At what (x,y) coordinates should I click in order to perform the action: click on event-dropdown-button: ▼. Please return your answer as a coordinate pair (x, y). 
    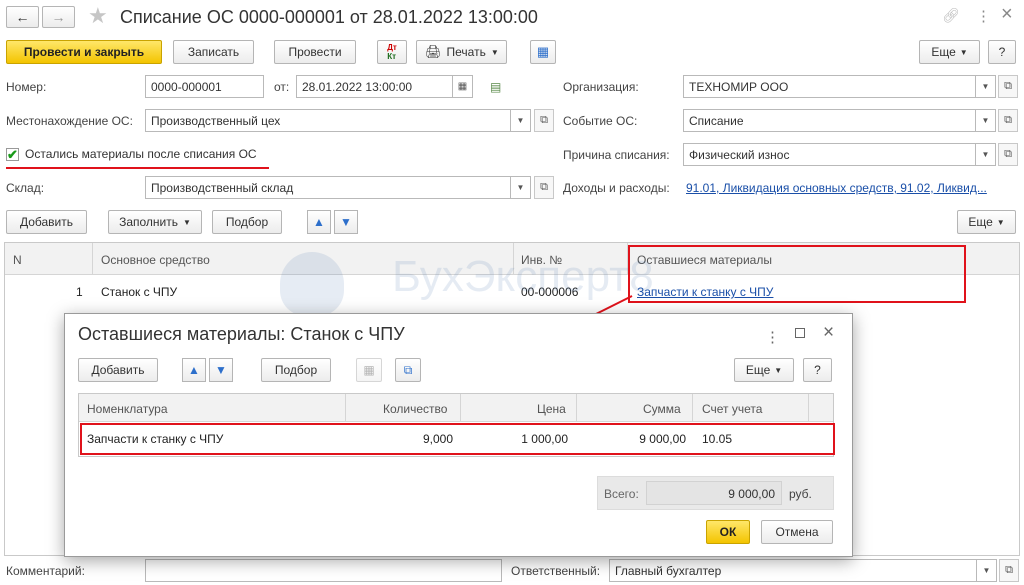
    Looking at the image, I should click on (986, 120).